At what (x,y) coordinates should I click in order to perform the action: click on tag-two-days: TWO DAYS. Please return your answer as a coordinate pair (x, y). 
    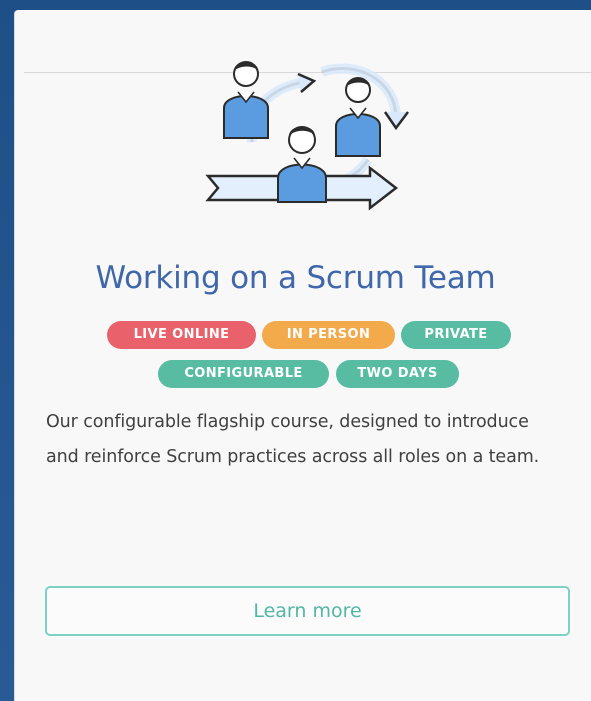
    Looking at the image, I should click on (397, 374).